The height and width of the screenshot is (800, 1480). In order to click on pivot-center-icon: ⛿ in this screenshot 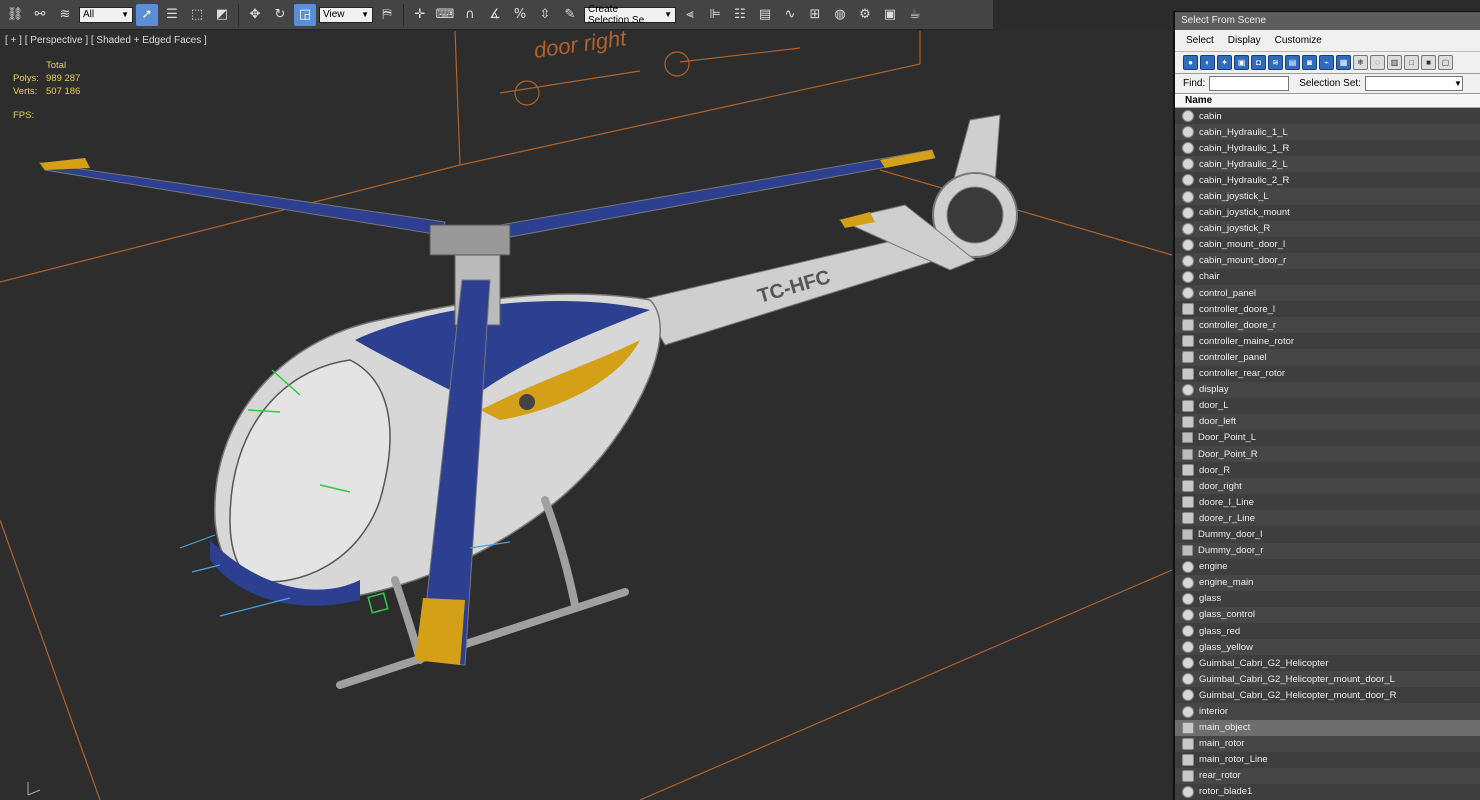, I will do `click(387, 15)`.